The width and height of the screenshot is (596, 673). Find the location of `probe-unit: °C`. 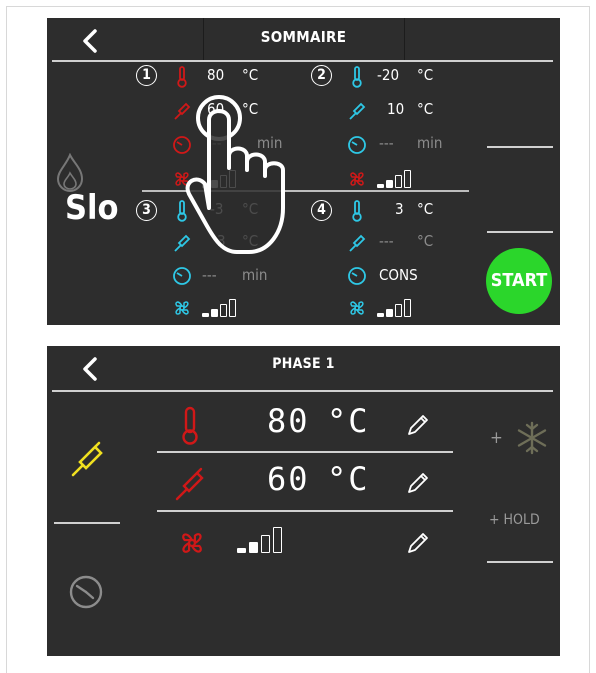

probe-unit: °C is located at coordinates (348, 479).